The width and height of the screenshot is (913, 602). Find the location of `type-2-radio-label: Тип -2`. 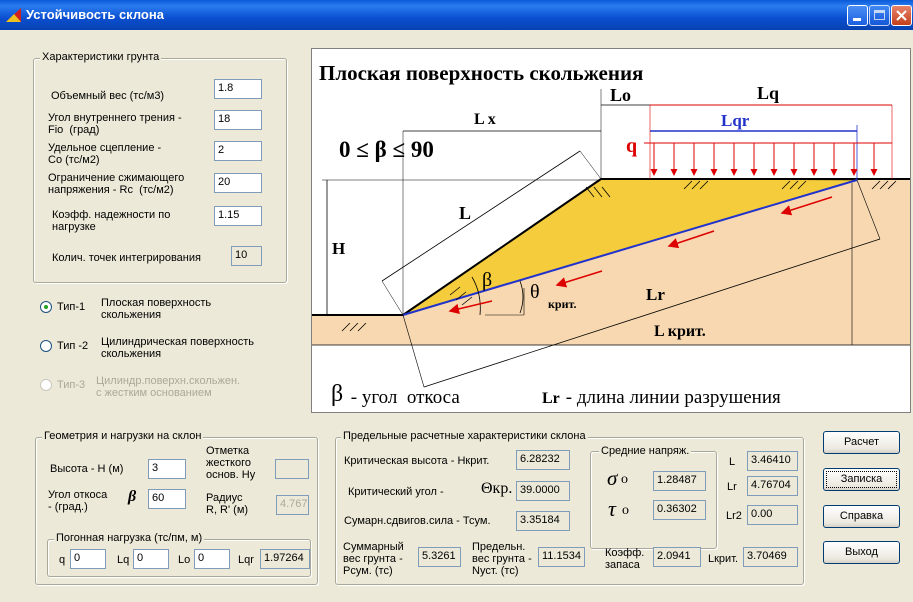

type-2-radio-label: Тип -2 is located at coordinates (73, 346).